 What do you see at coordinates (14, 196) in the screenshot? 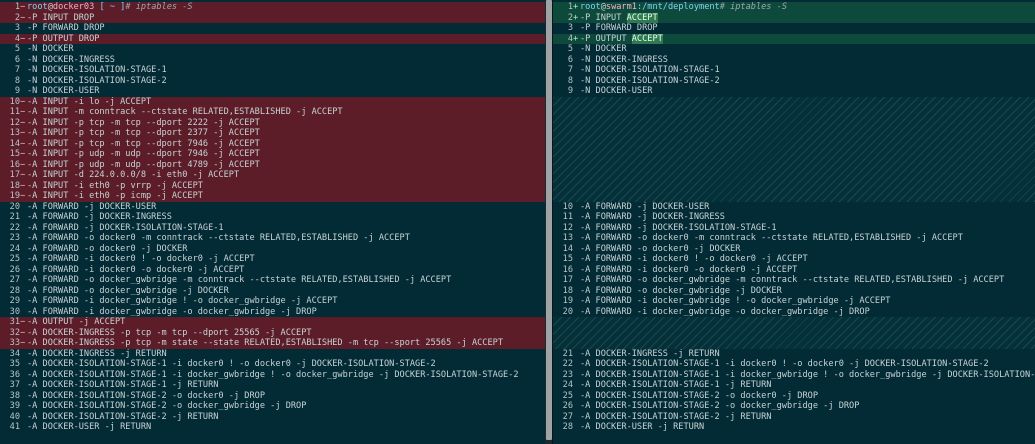
I see `line-number: 19` at bounding box center [14, 196].